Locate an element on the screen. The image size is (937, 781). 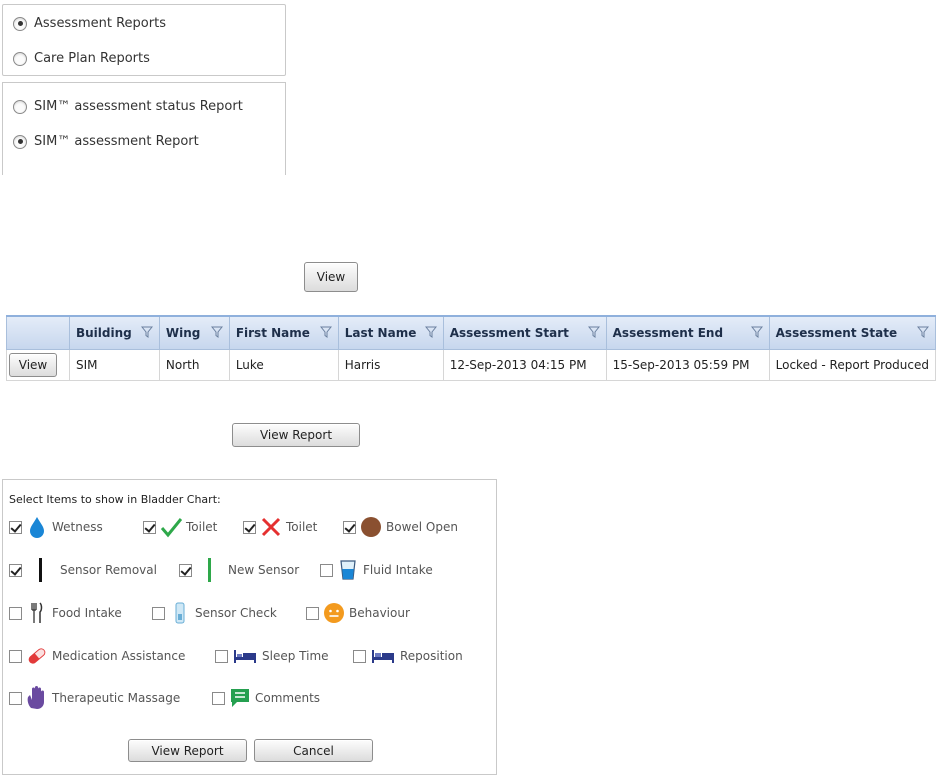
col-label: Assessment State is located at coordinates (836, 333).